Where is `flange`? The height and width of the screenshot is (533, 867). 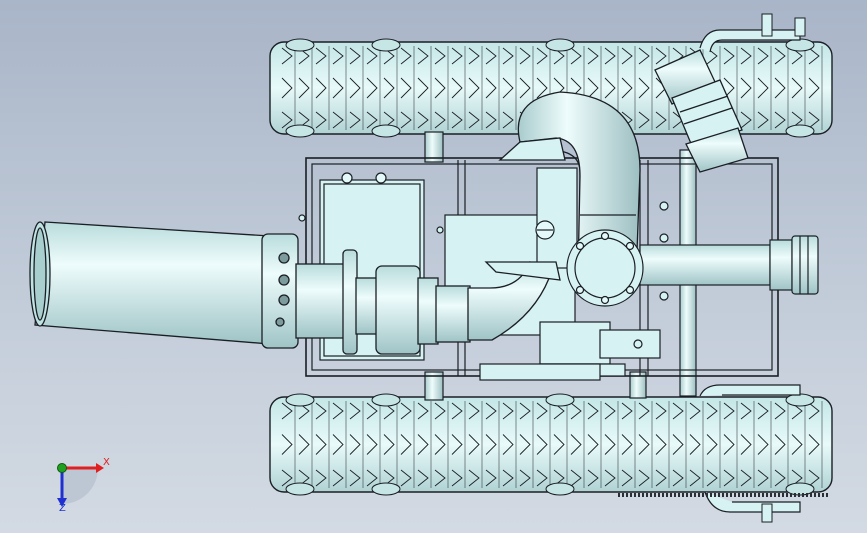 flange is located at coordinates (605, 268).